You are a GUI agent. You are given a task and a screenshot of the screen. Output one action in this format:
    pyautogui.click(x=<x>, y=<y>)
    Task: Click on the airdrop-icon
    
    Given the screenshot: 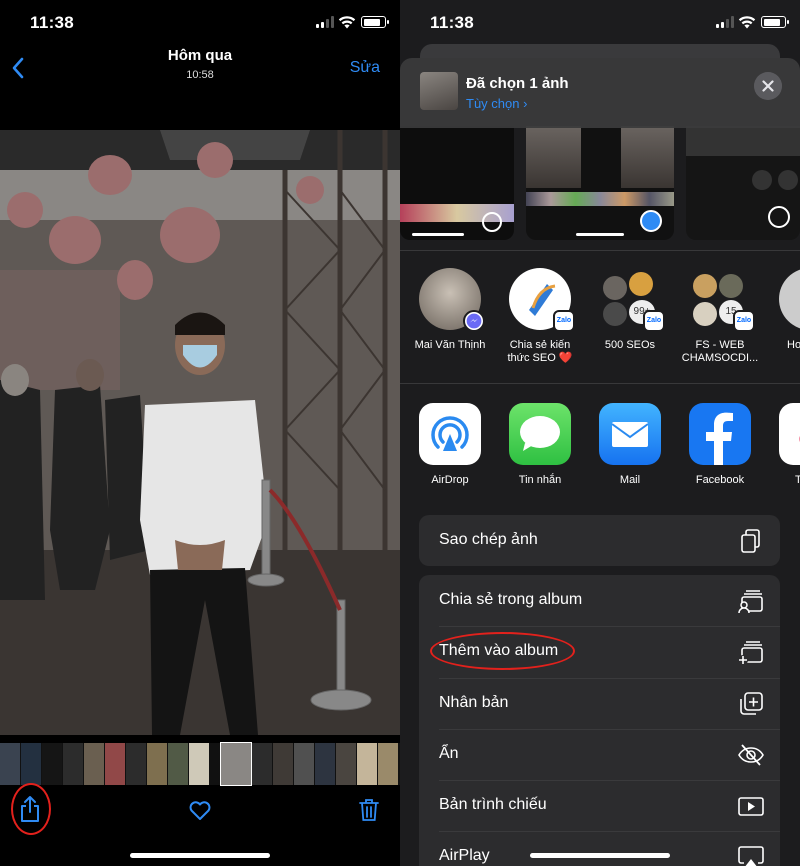 What is the action you would take?
    pyautogui.click(x=450, y=434)
    